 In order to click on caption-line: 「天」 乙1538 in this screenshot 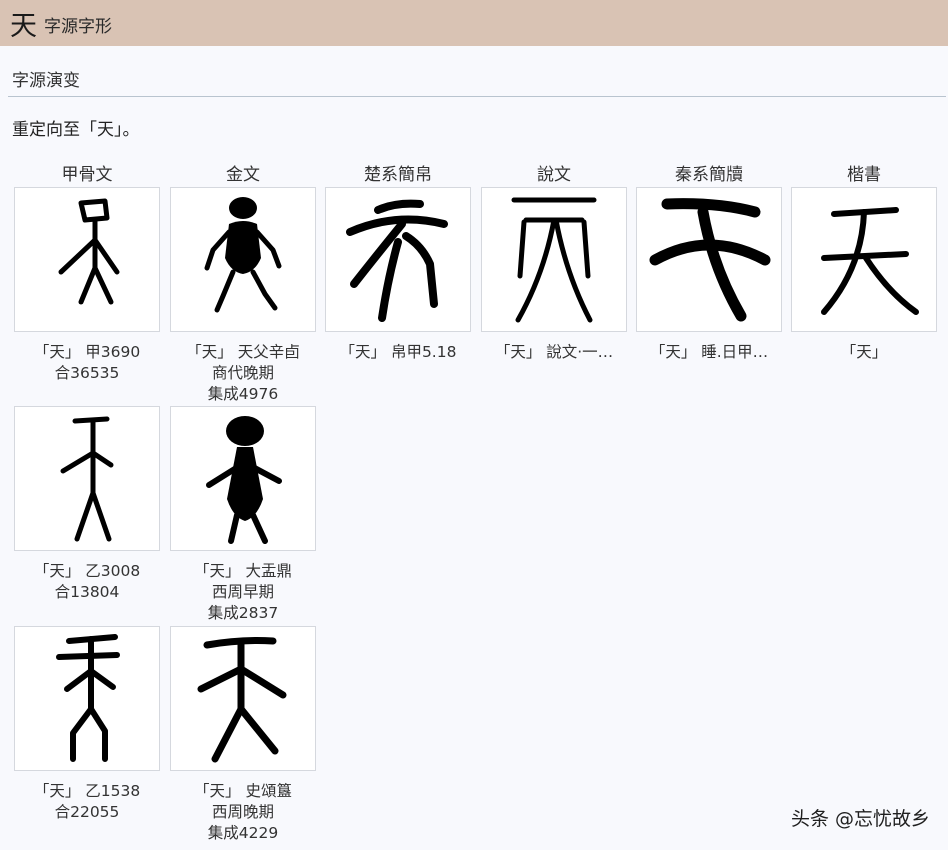, I will do `click(87, 791)`.